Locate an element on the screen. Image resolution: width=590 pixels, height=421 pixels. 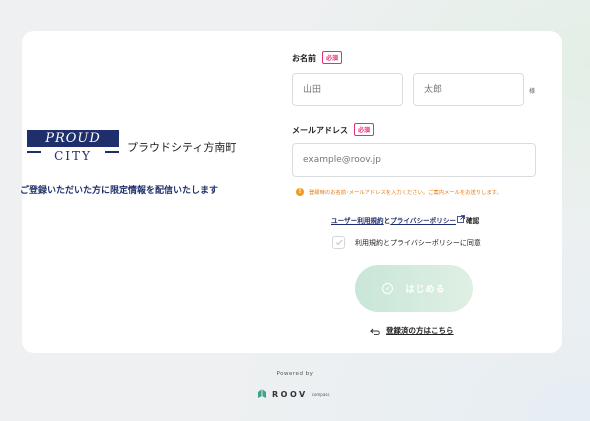
logo-property-name: プラウドシティ方南町 is located at coordinates (182, 147).